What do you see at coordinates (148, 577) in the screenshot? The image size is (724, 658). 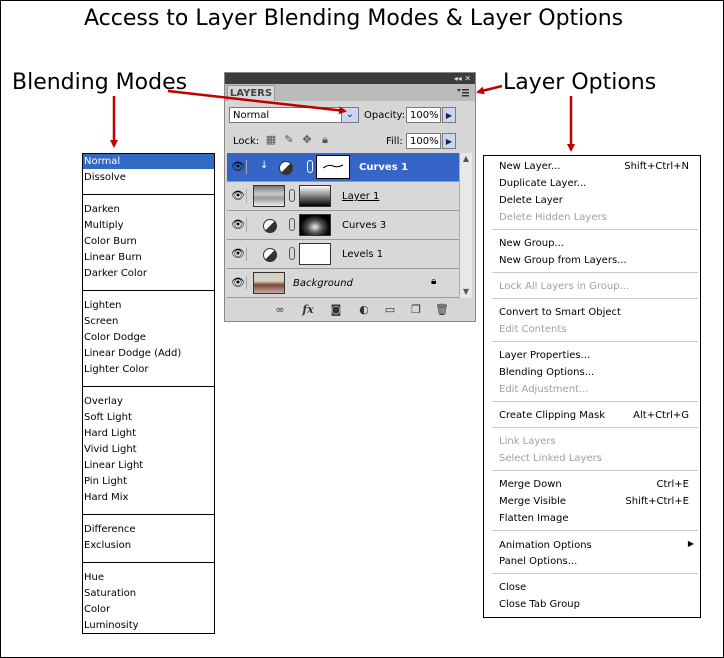 I see `blend-item-hue: Hue` at bounding box center [148, 577].